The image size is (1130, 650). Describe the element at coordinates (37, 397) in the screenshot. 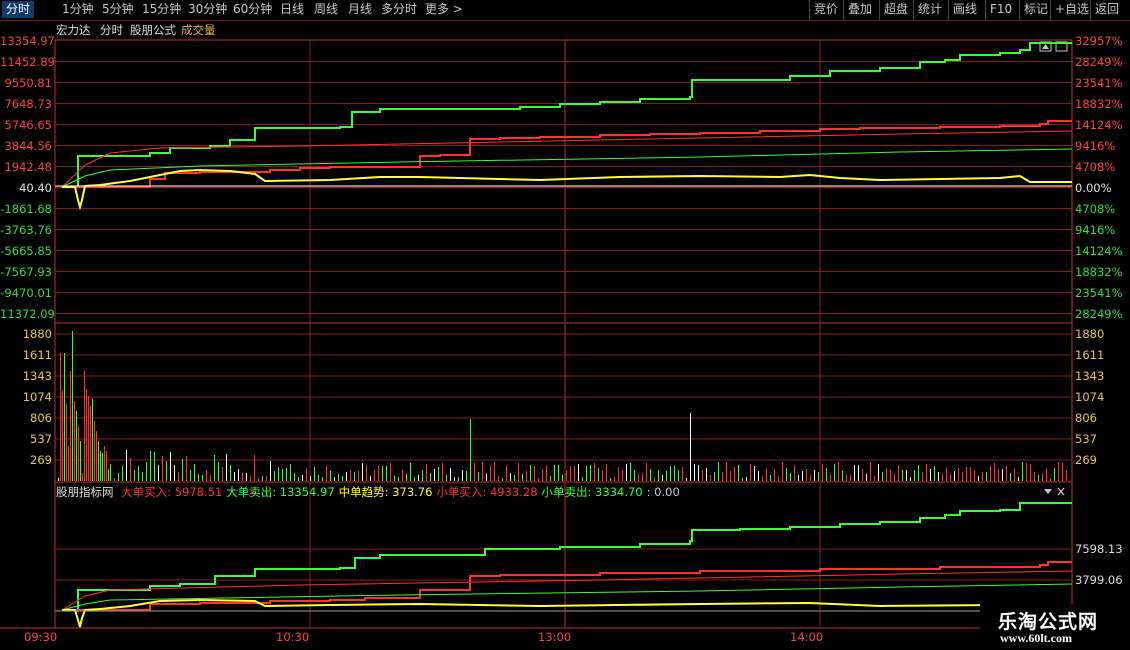

I see `volume-tick-left: 1074` at that location.